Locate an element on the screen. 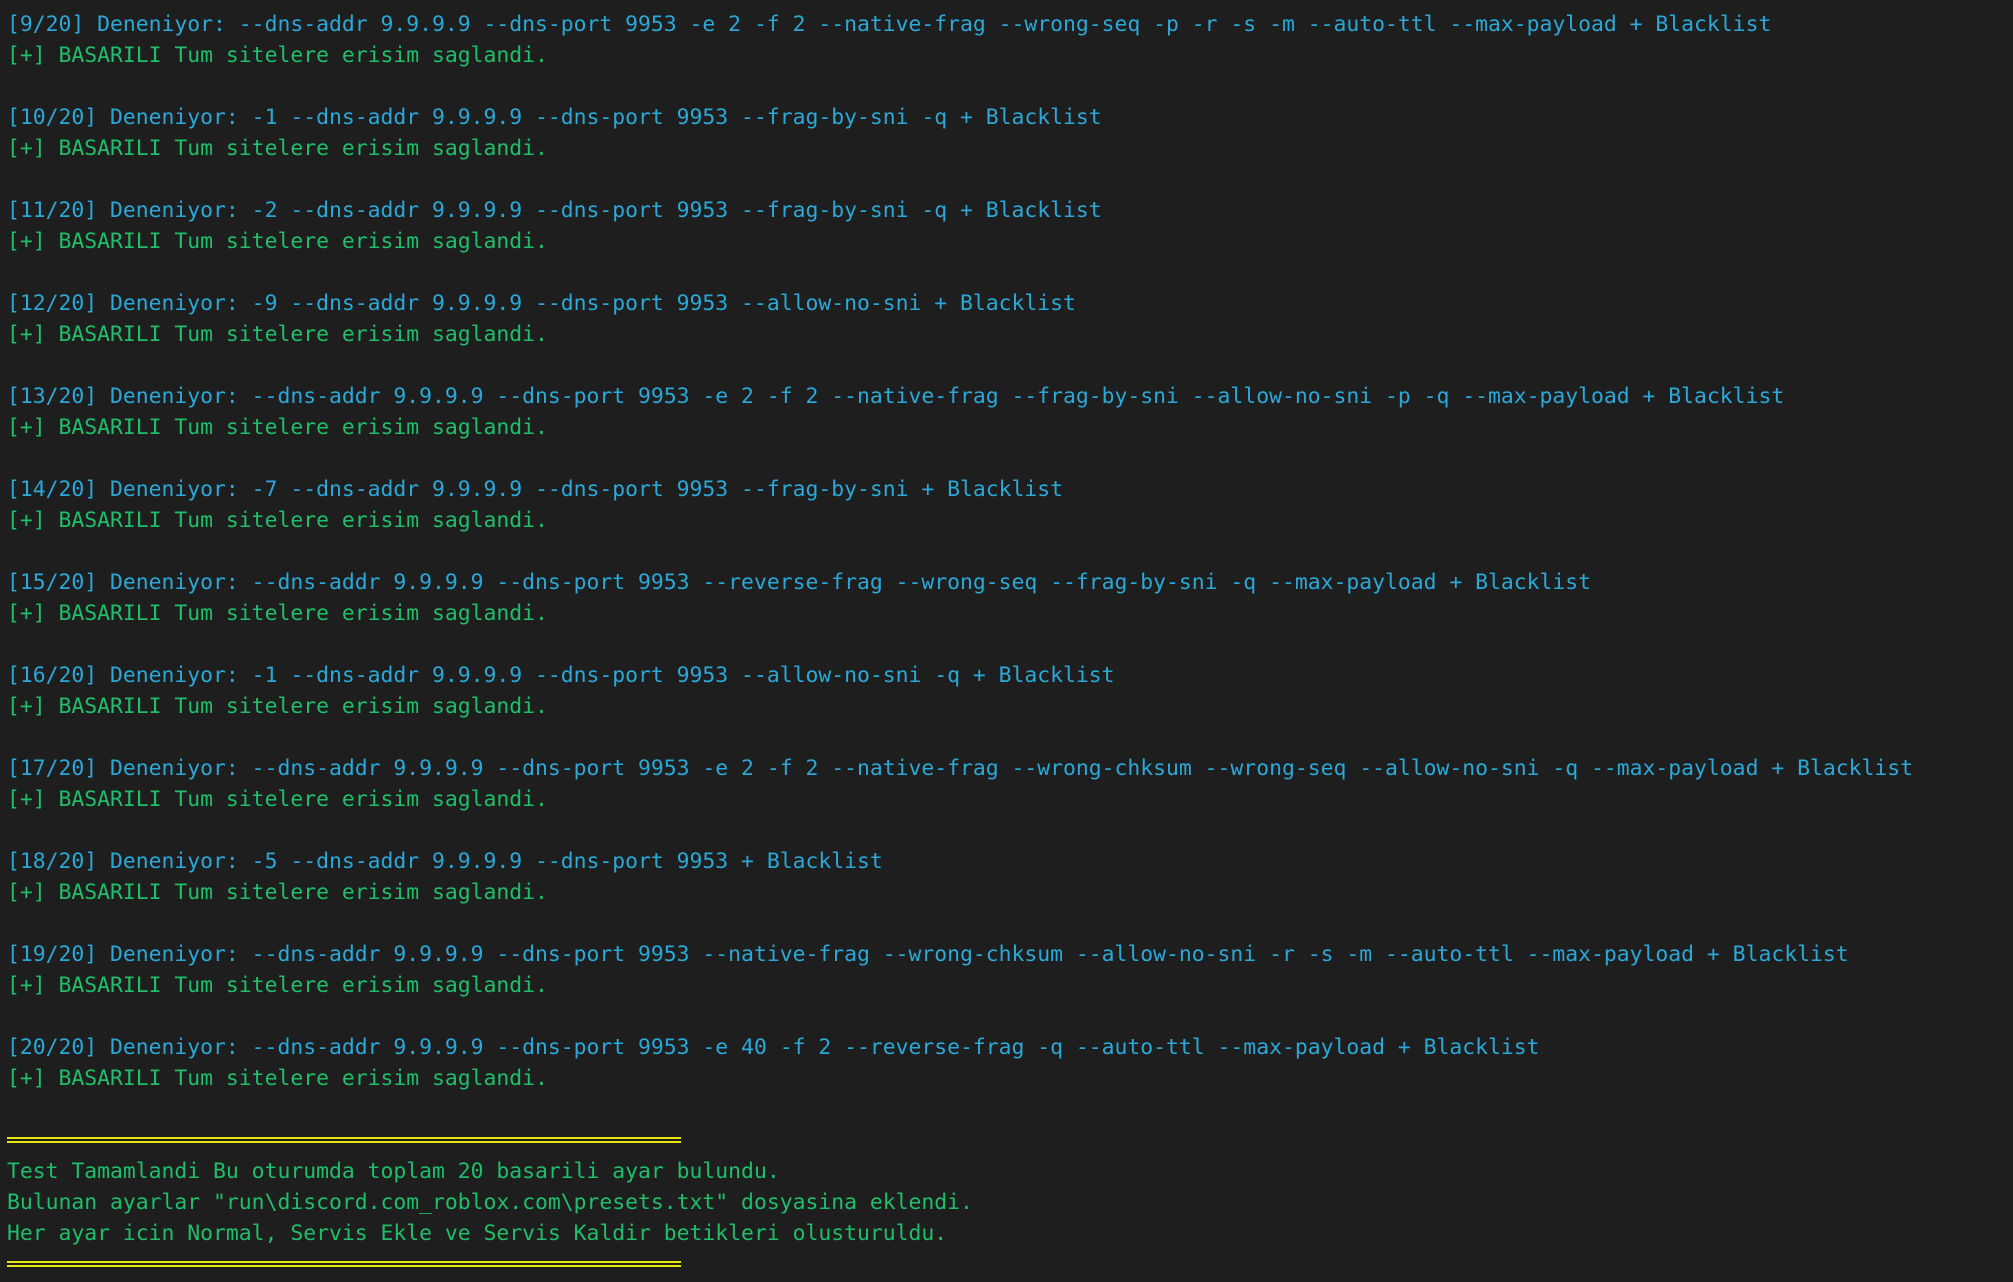 Image resolution: width=2013 pixels, height=1282 pixels. separator-bottom is located at coordinates (1010, 1264).